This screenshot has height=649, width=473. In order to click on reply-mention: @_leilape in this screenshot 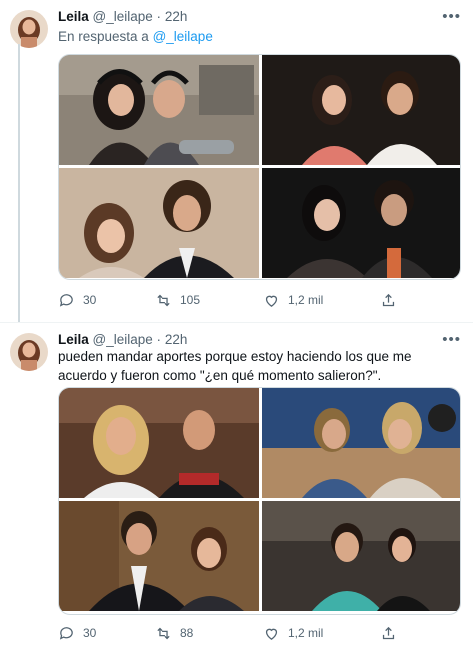, I will do `click(183, 36)`.